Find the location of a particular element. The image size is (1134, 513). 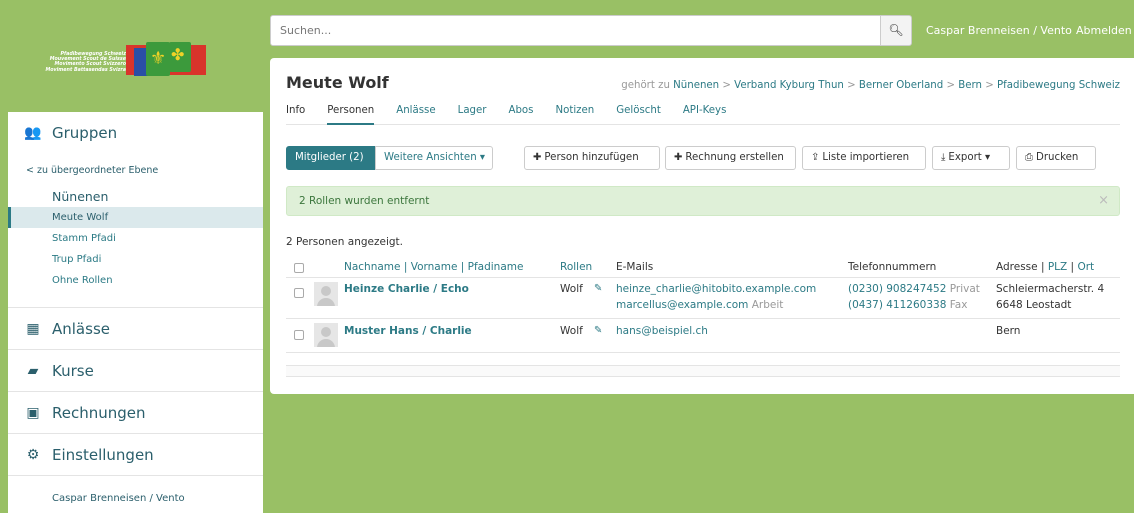

sort-plz: PLZ is located at coordinates (1057, 267).